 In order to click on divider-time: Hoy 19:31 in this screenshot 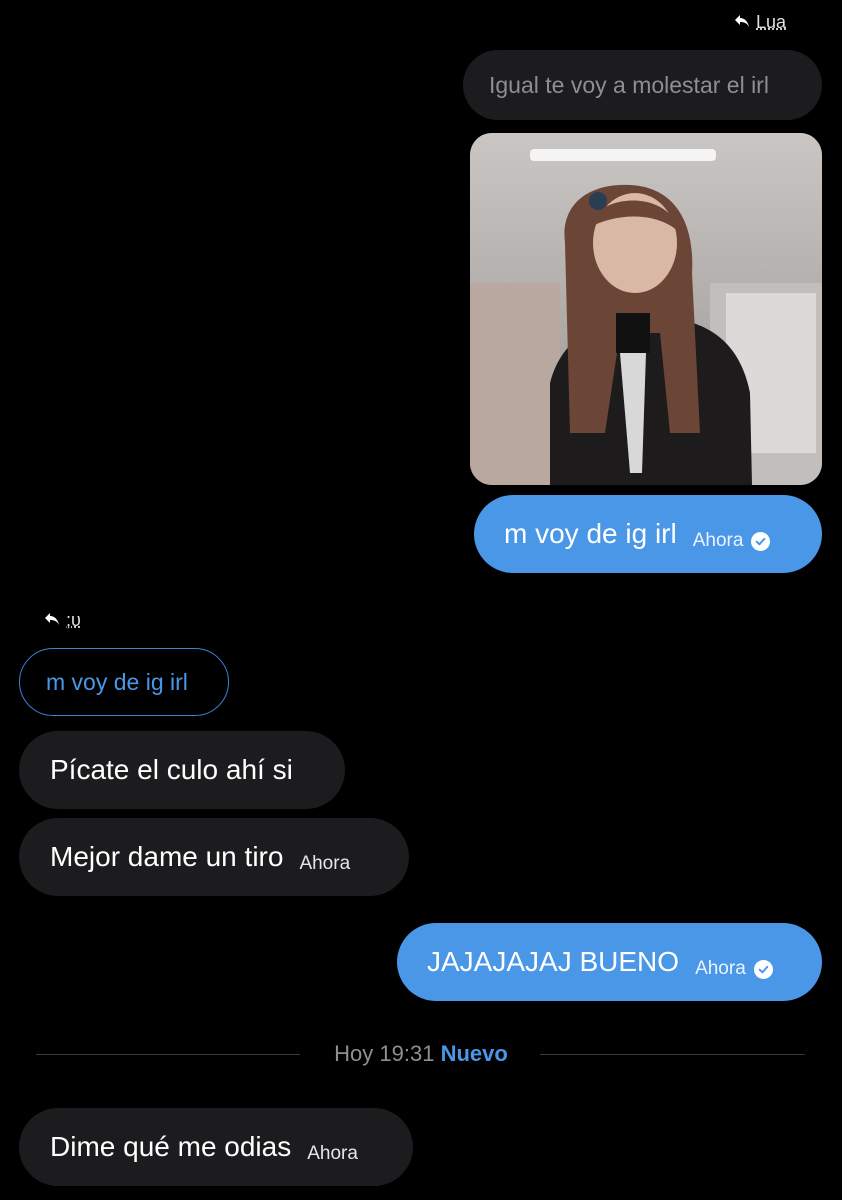, I will do `click(384, 1053)`.